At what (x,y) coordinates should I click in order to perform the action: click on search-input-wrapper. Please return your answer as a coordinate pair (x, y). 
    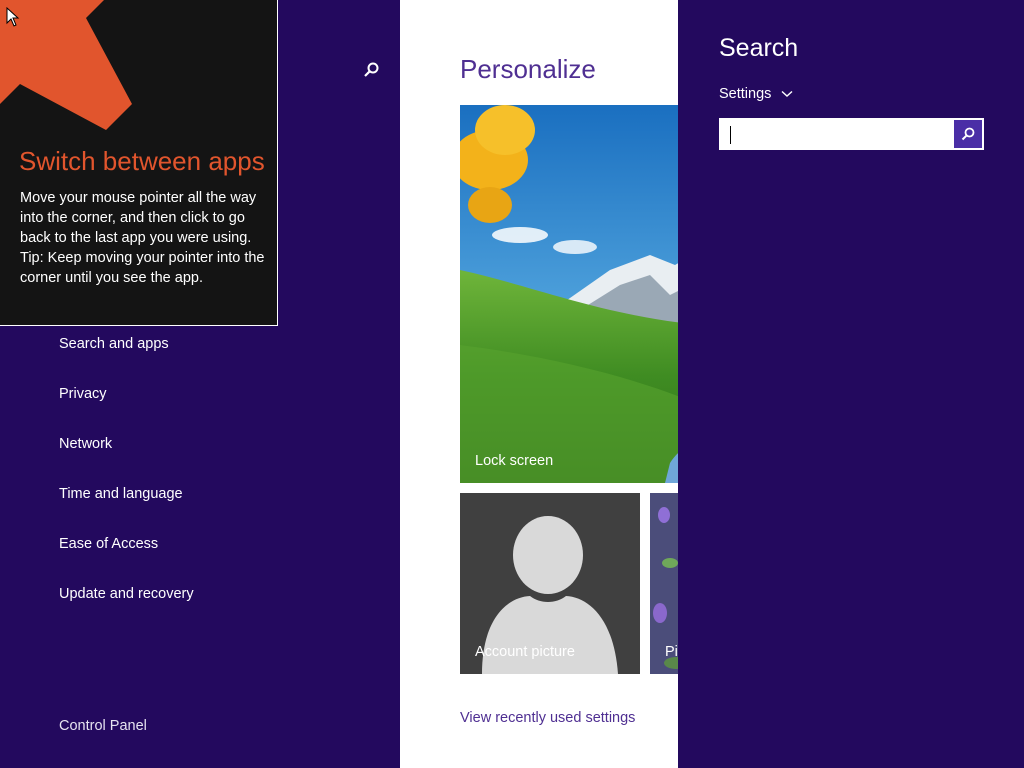
    Looking at the image, I should click on (837, 134).